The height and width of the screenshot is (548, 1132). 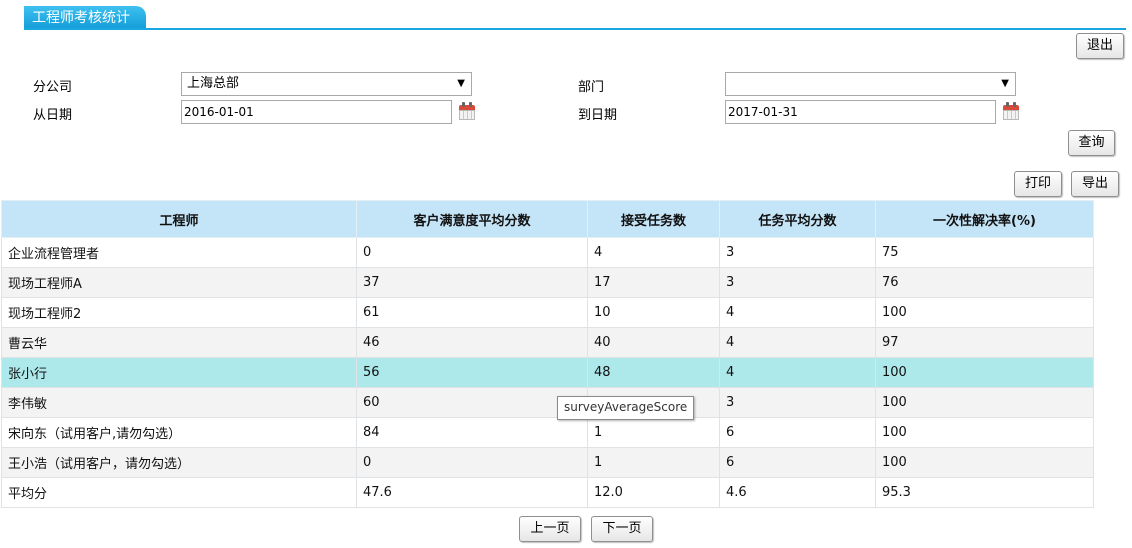 I want to click on branch-select: 上海总部 ▼, so click(x=326, y=84).